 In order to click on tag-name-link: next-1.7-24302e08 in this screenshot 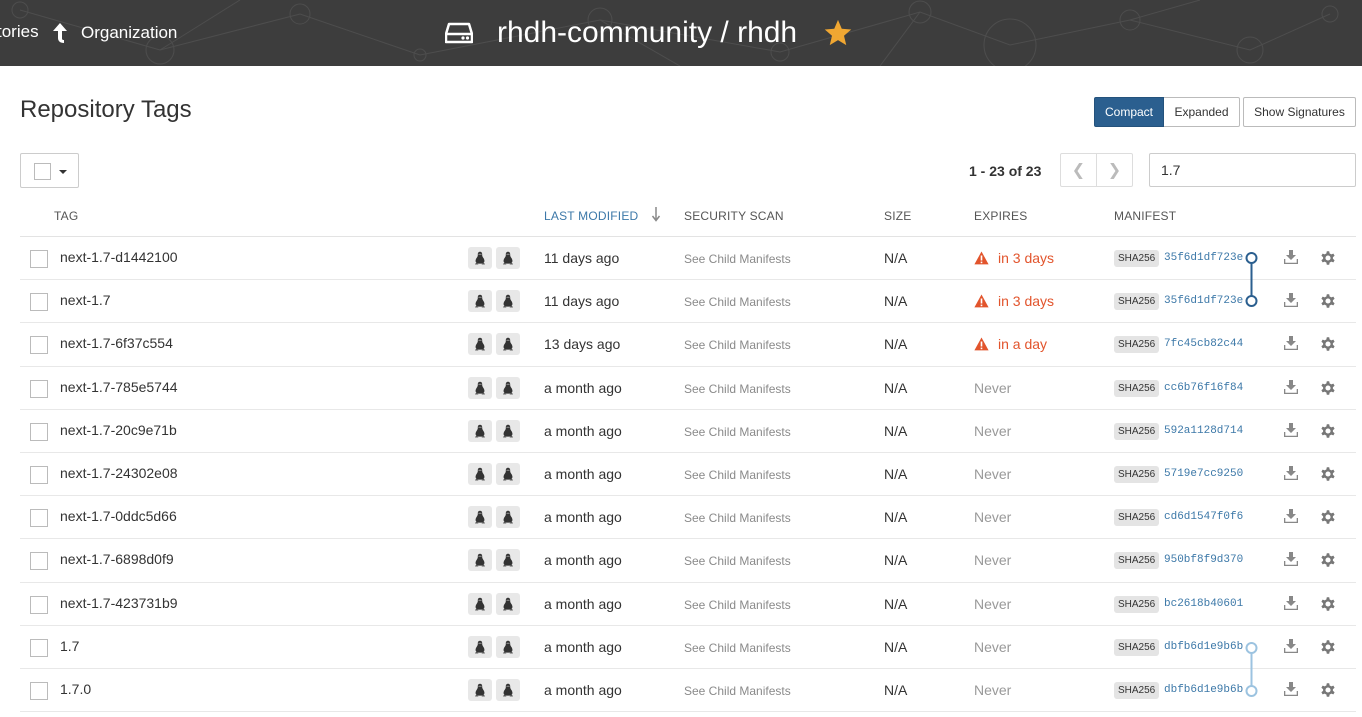, I will do `click(119, 473)`.